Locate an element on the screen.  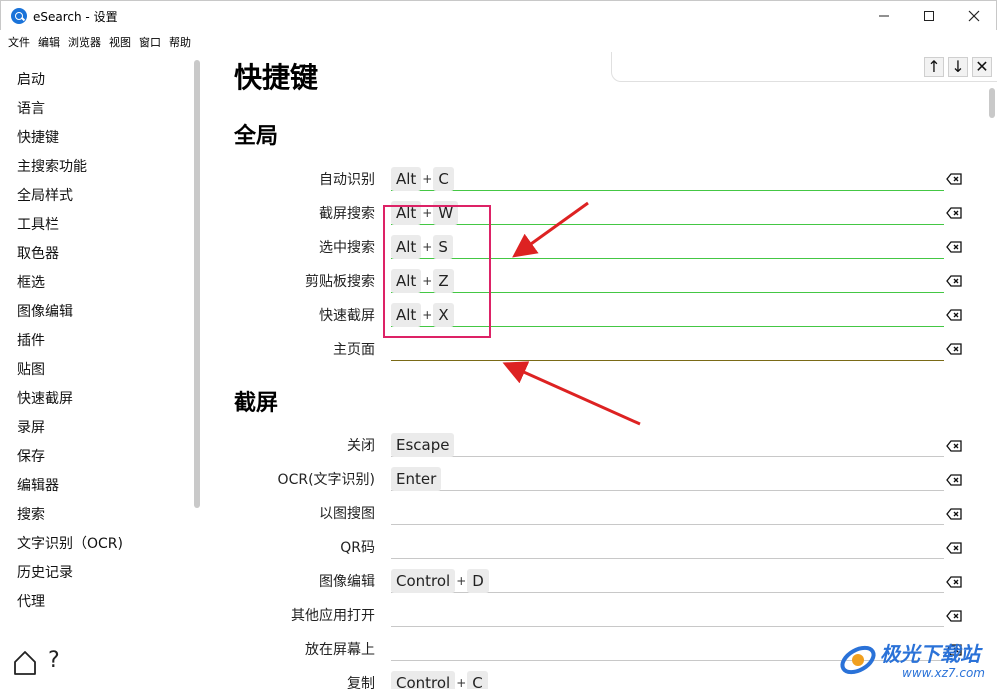
close-window-button is located at coordinates (974, 16).